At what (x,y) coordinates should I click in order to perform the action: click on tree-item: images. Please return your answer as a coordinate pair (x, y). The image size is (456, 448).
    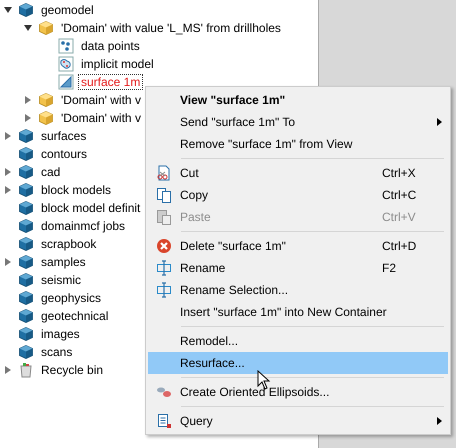
    Looking at the image, I should click on (60, 334).